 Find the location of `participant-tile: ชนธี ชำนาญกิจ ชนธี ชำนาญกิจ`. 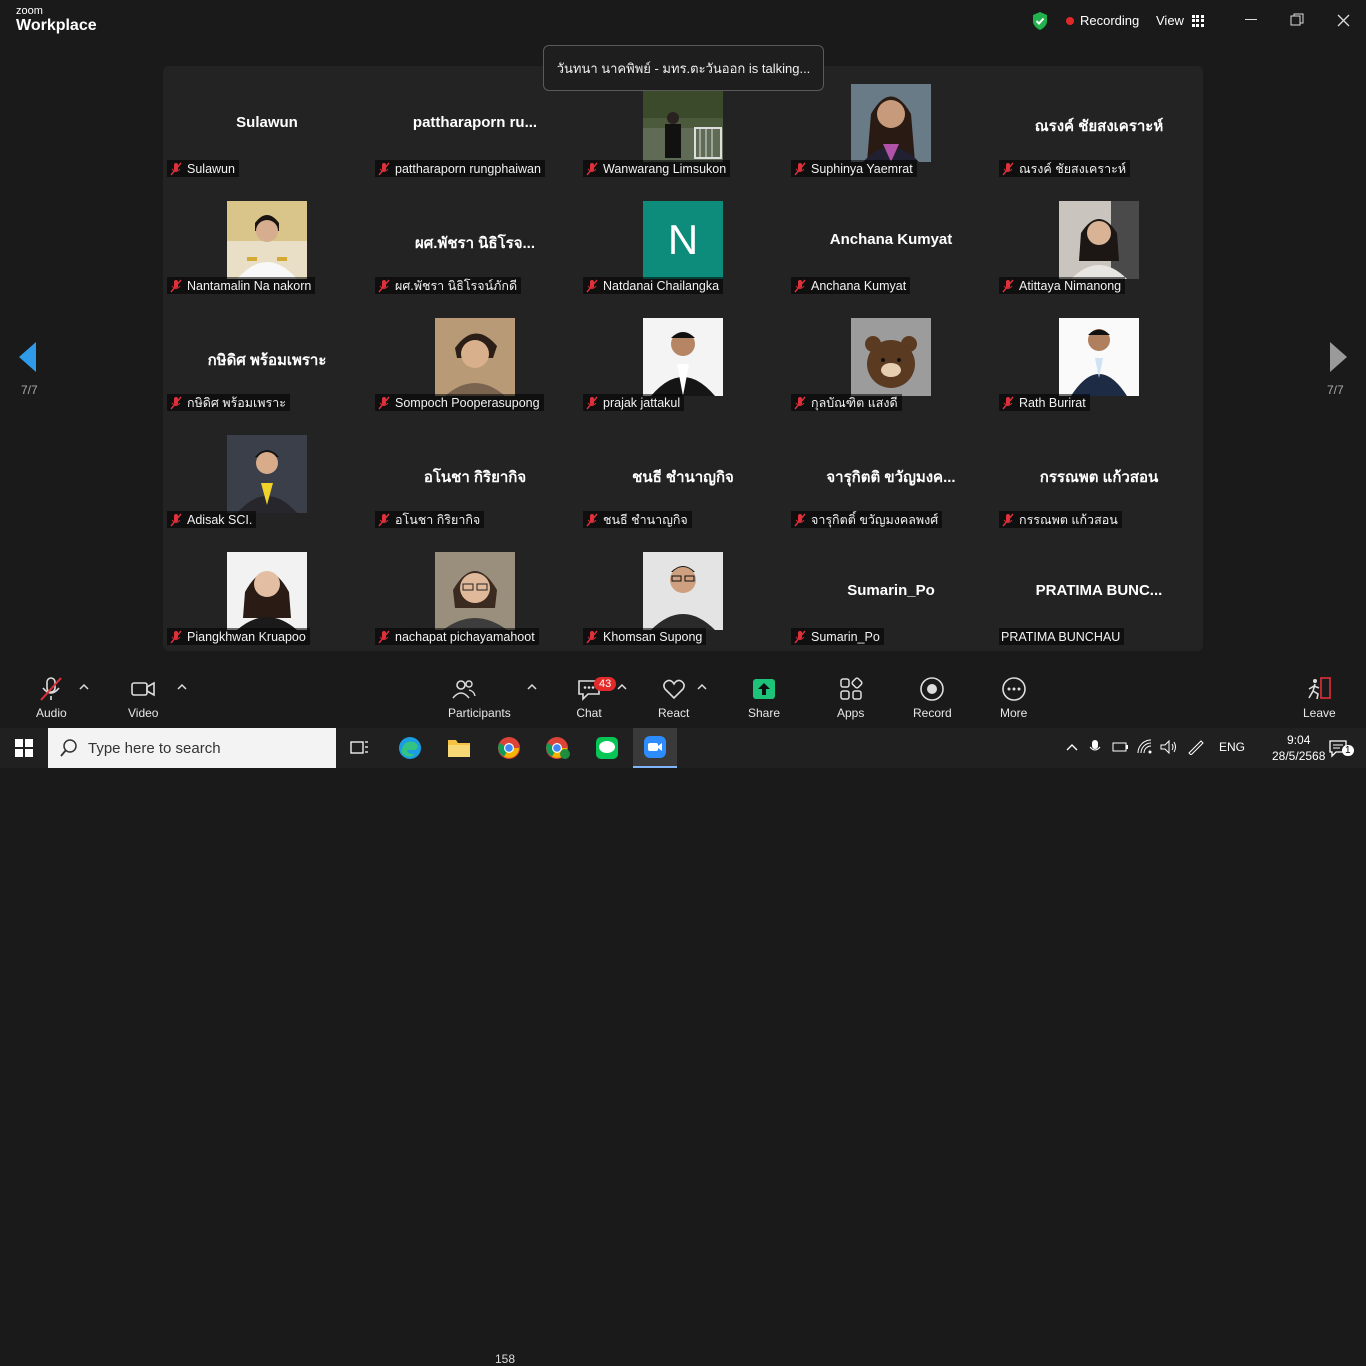

participant-tile: ชนธี ชำนาญกิจ ชนธี ชำนาญกิจ is located at coordinates (683, 475).